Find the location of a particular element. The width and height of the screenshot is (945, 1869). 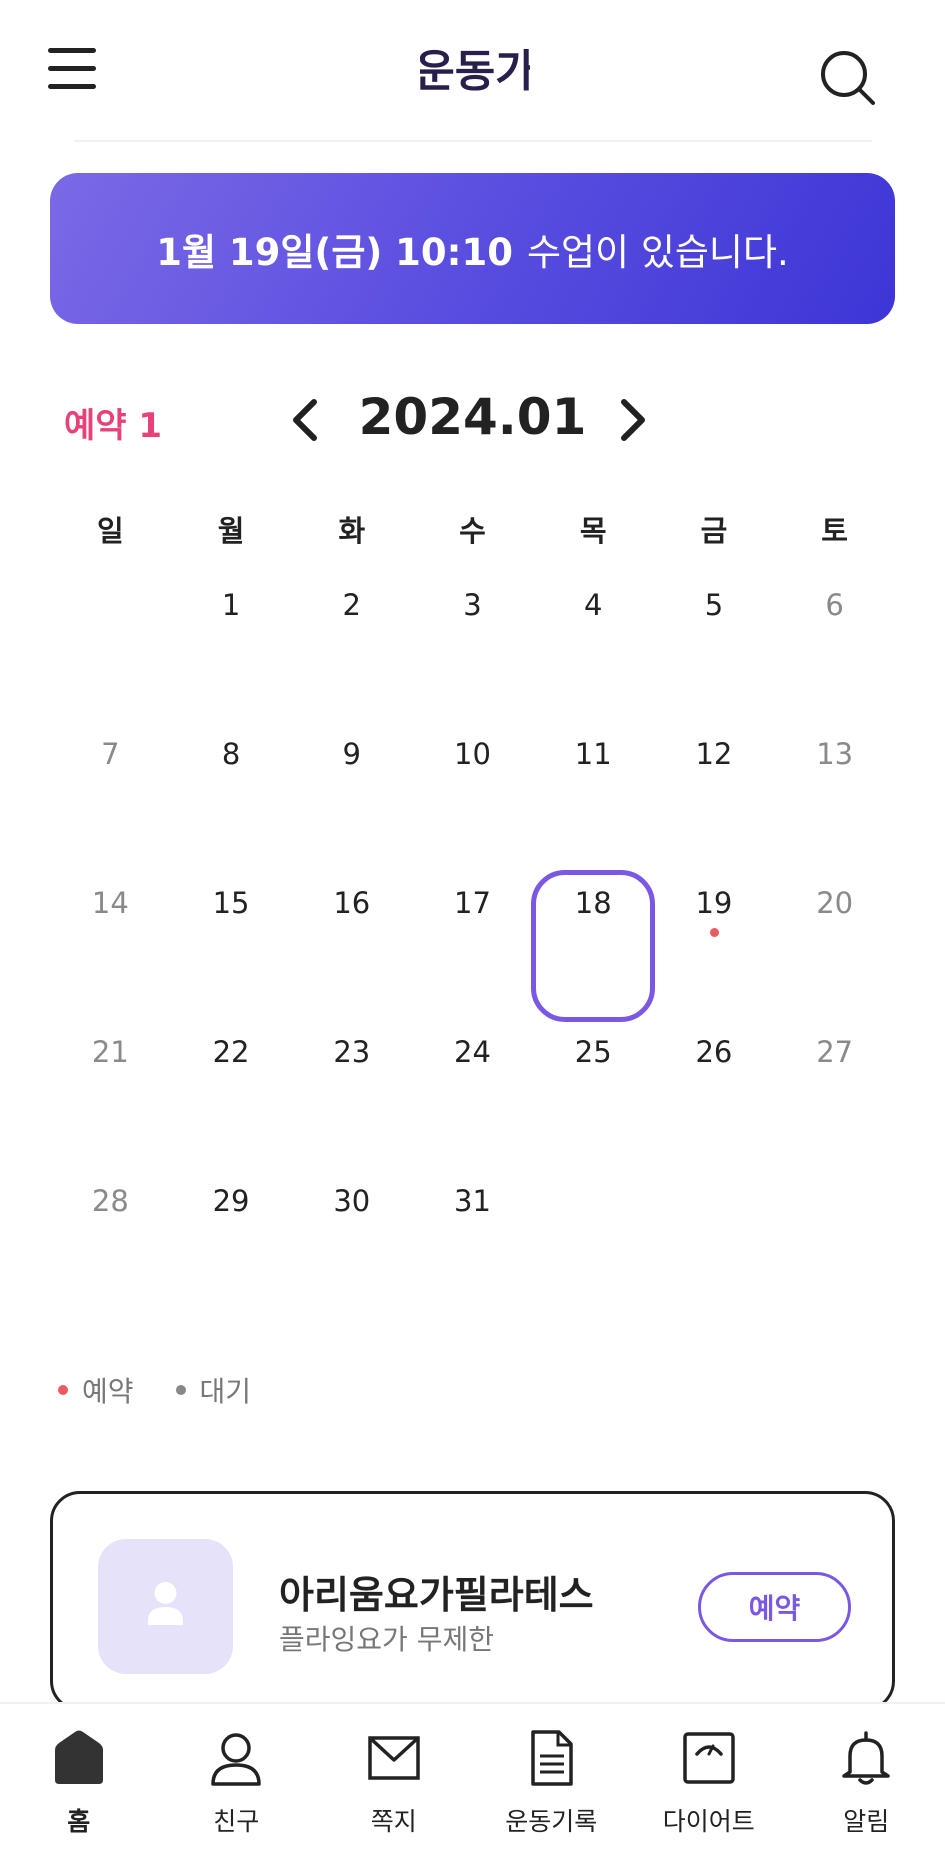

nav-messages: 쪽지 is located at coordinates (394, 1786).